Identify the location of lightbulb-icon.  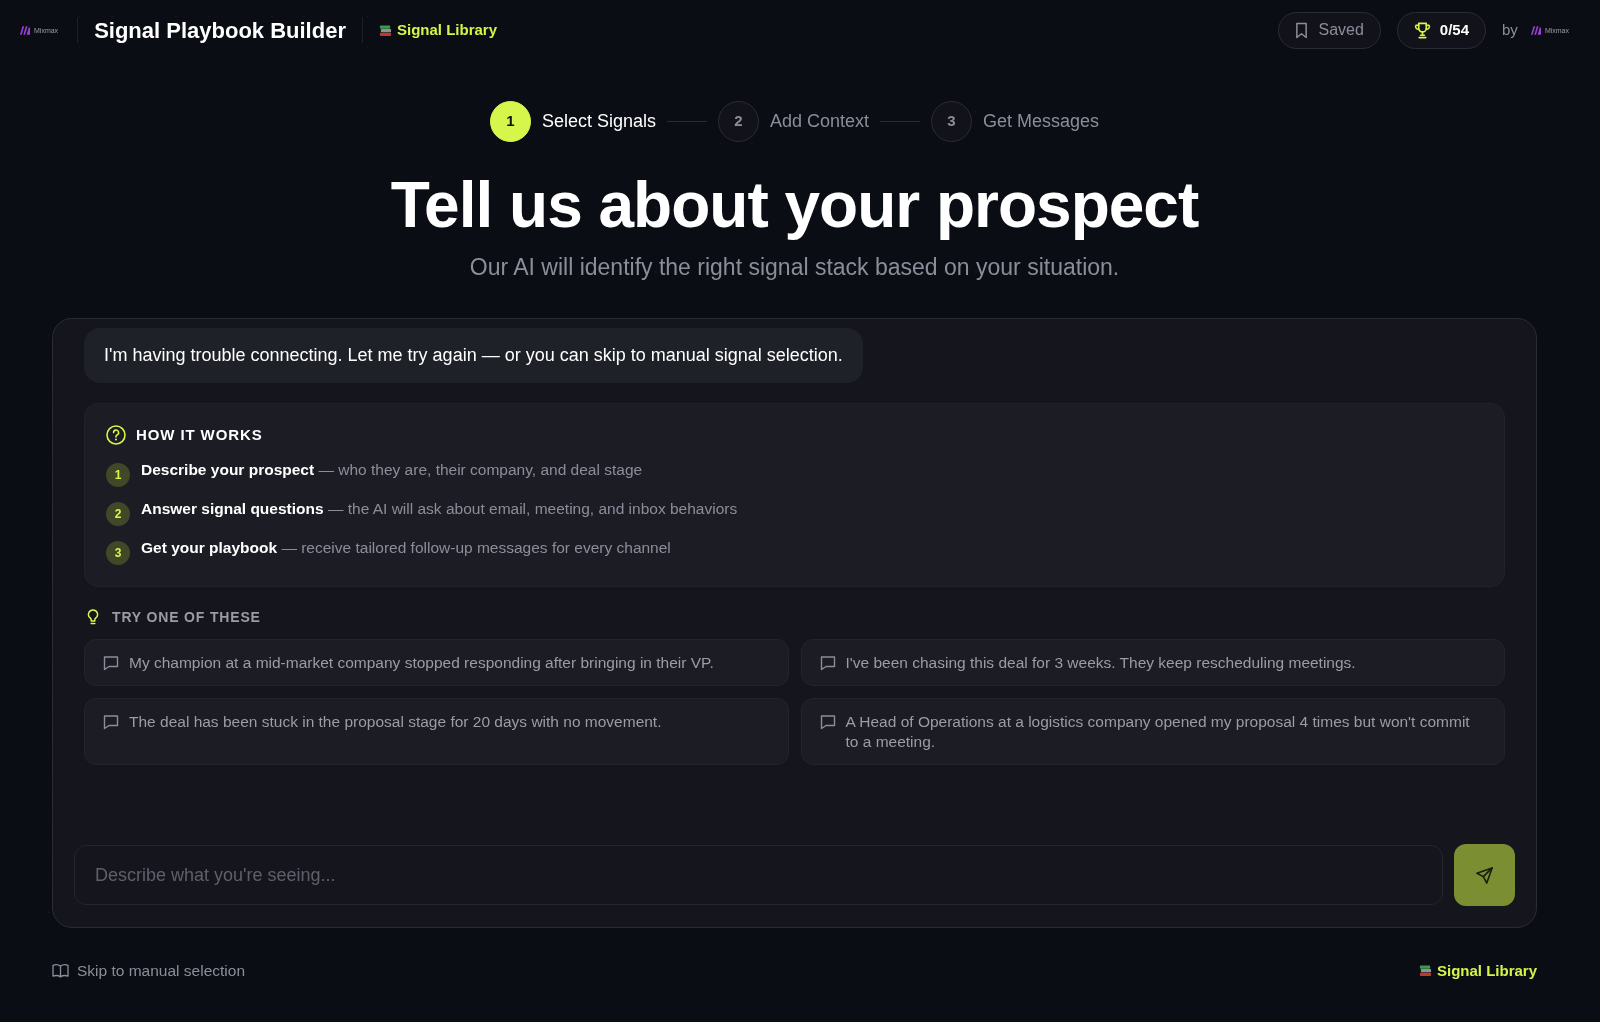
(93, 617).